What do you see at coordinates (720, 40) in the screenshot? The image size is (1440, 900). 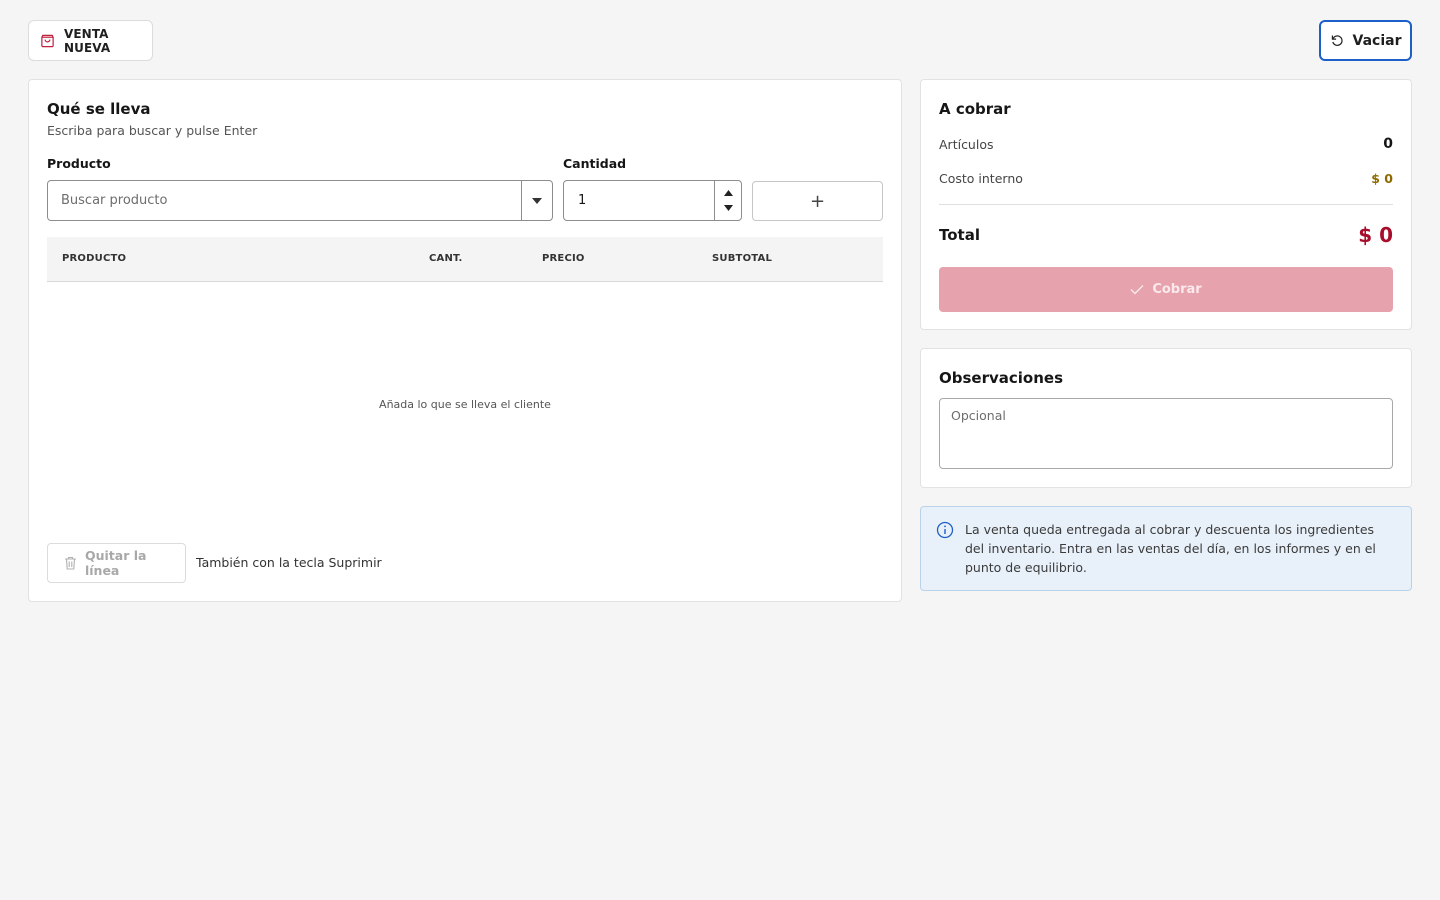 I see `top-bar: VENTA NUEVA Vaciar` at bounding box center [720, 40].